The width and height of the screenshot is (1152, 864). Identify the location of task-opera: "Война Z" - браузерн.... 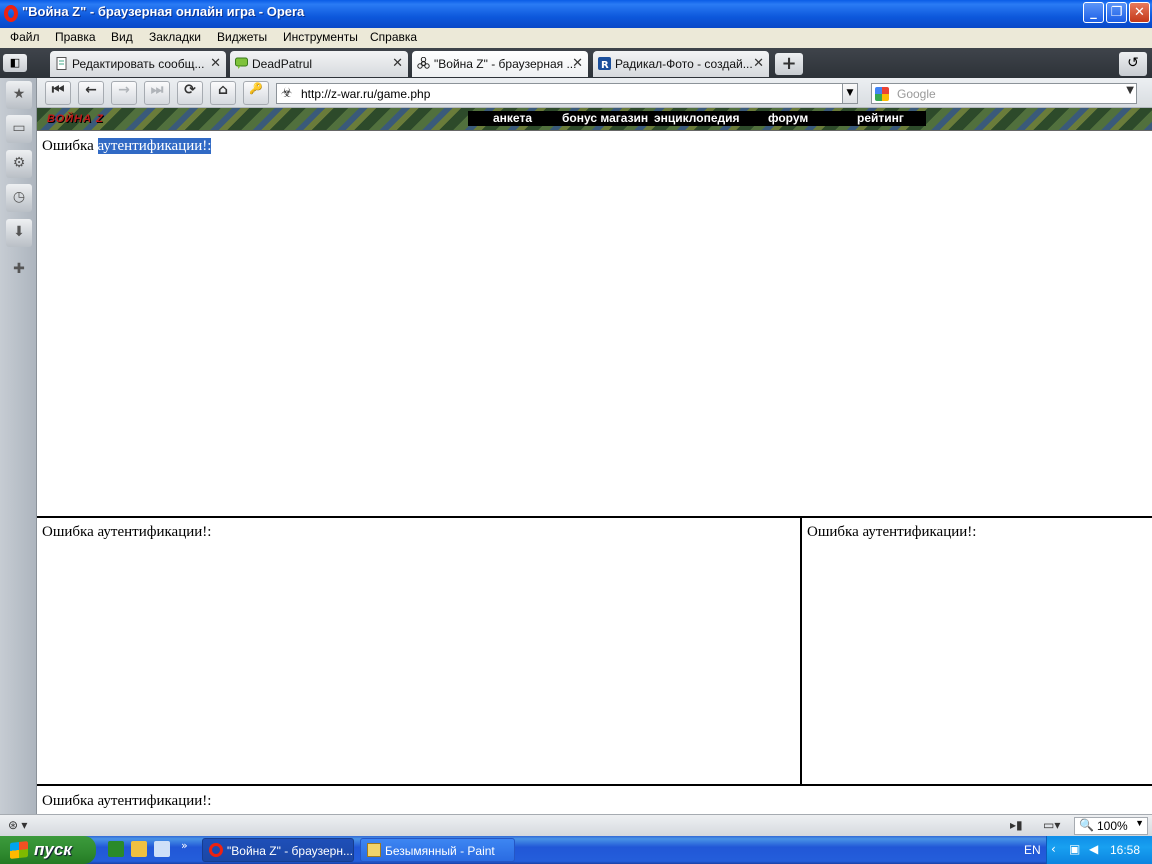
(278, 850).